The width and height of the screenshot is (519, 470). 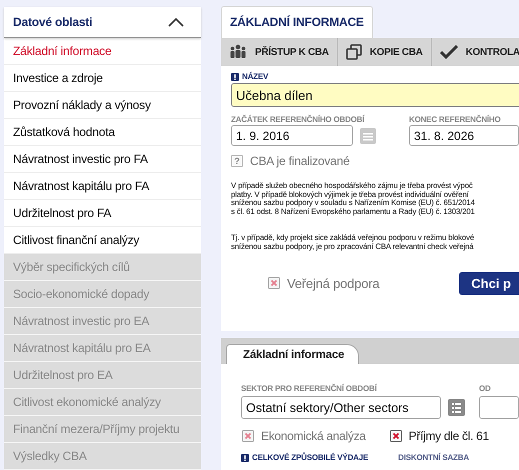 I want to click on from-field, so click(x=499, y=407).